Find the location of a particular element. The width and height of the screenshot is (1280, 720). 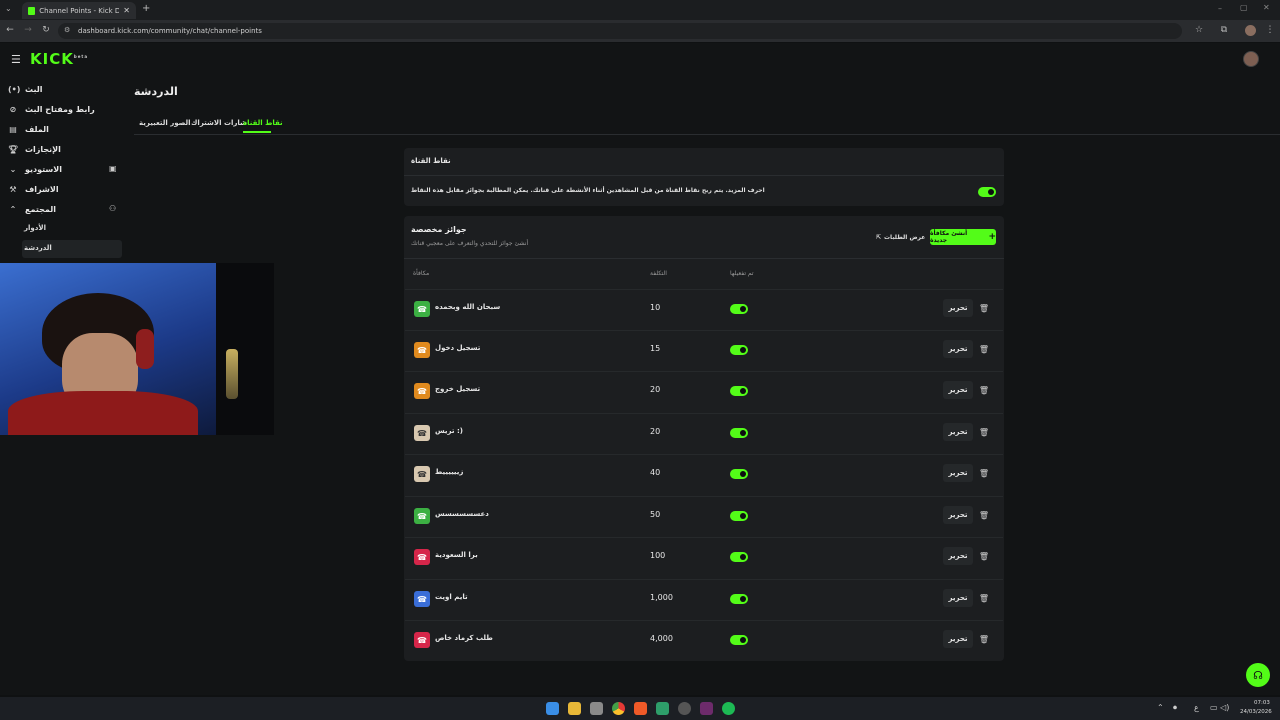

tab-list-chevron-icon: ⌄ is located at coordinates (8, 8).